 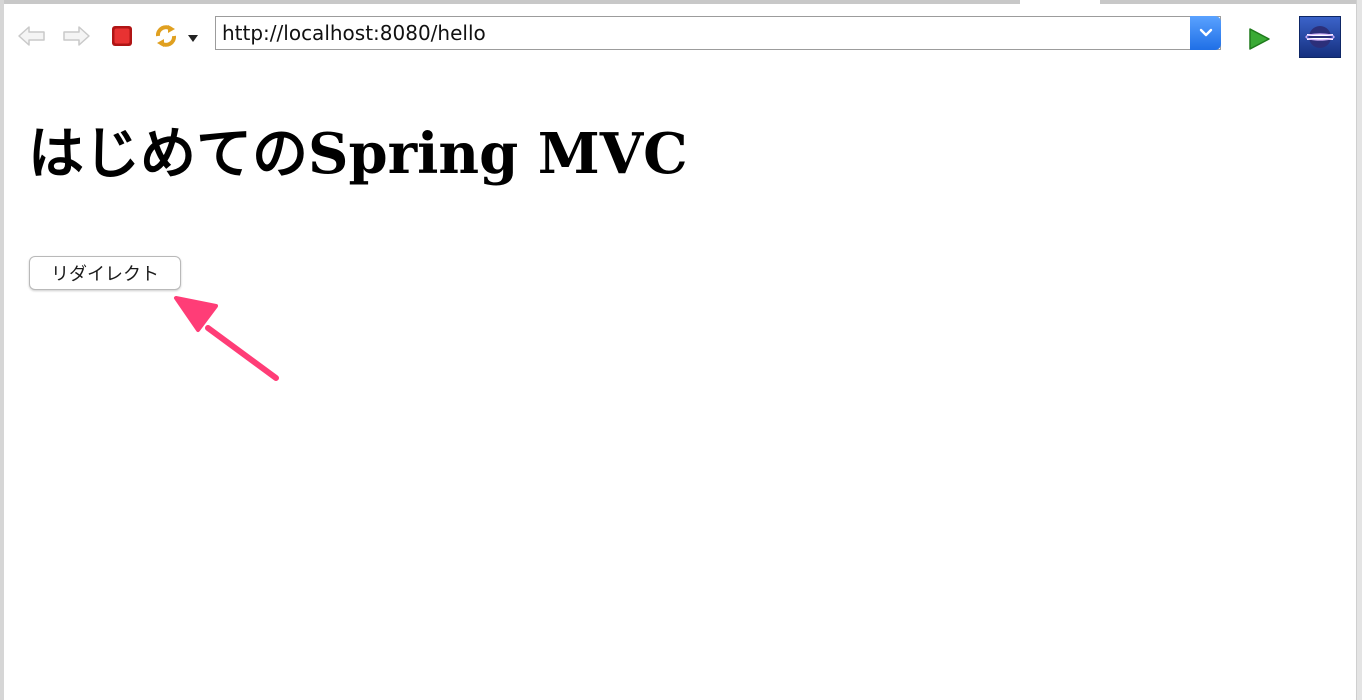 I want to click on stop-button, so click(x=122, y=36).